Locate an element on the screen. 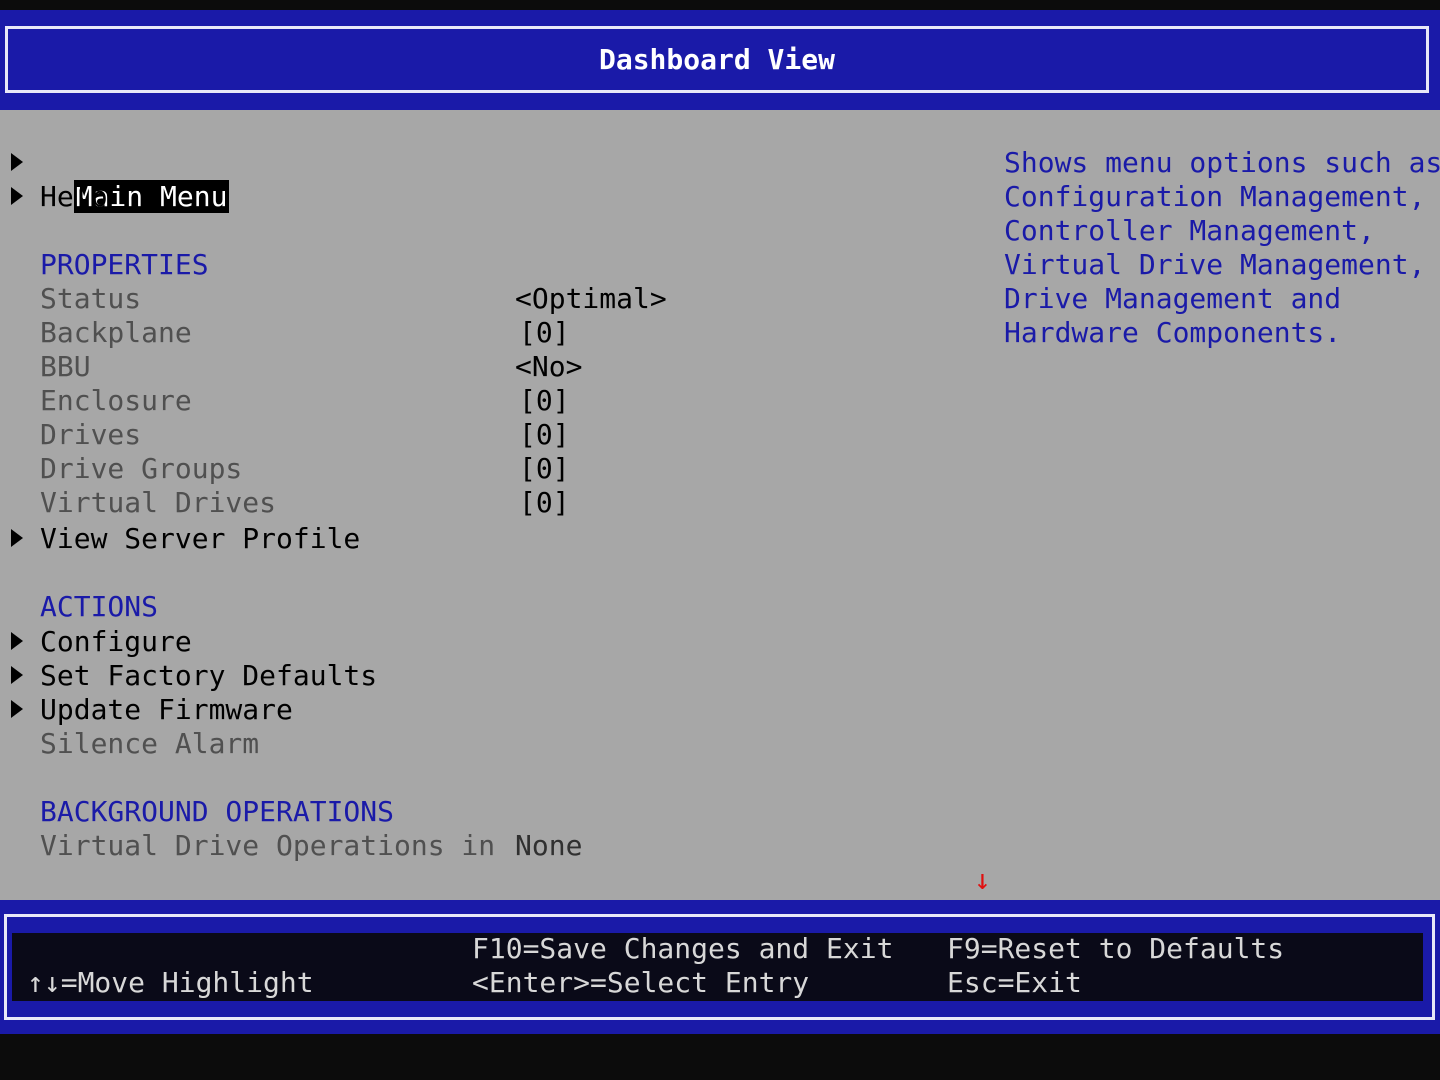  enclosure-label: Enclosure is located at coordinates (116, 400).